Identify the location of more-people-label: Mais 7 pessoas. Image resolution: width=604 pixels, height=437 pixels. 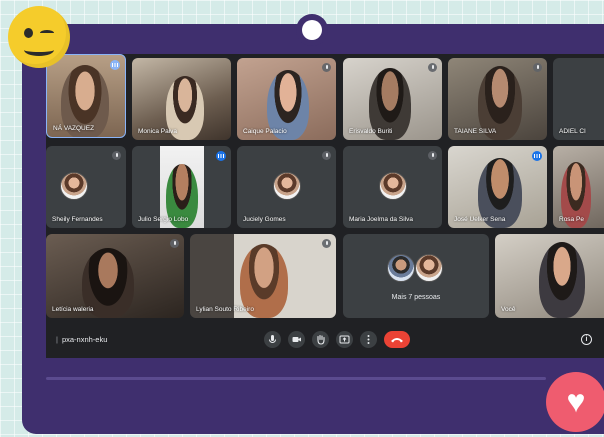
(416, 297).